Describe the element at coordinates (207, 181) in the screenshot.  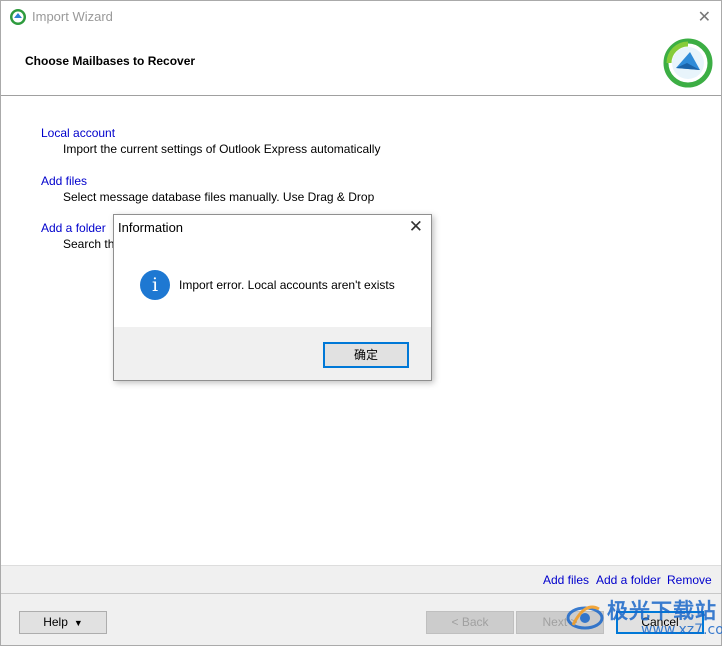
I see `add-files-link: Add files` at that location.